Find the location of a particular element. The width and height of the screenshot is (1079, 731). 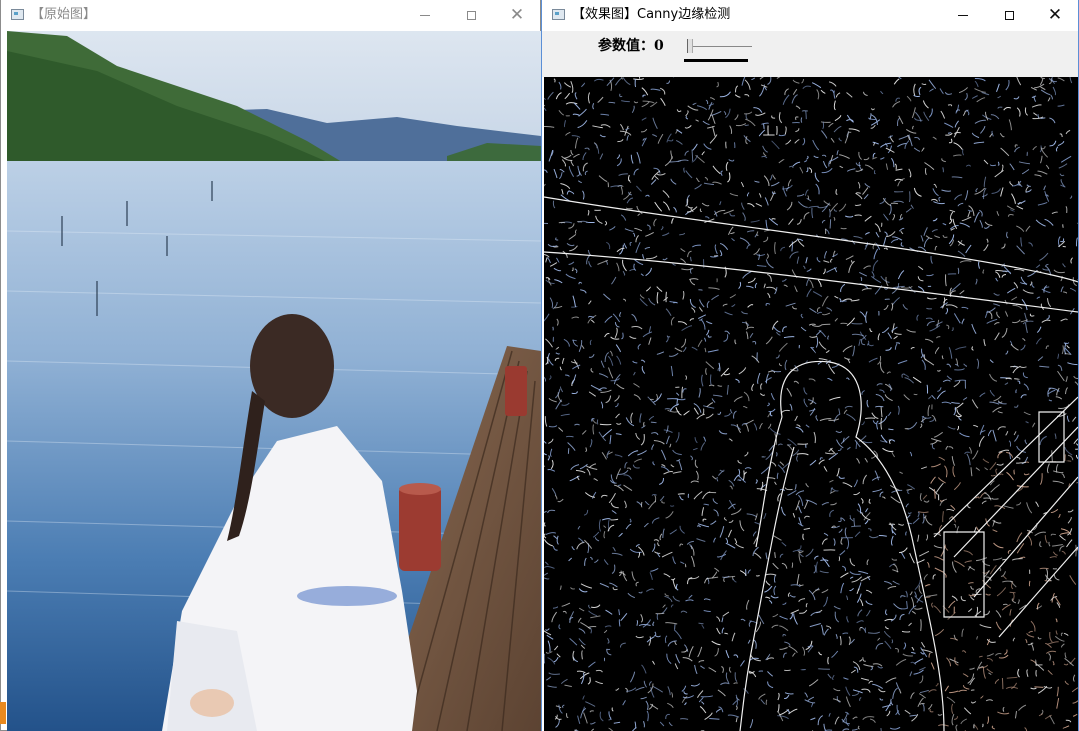

slider-track is located at coordinates (720, 46).